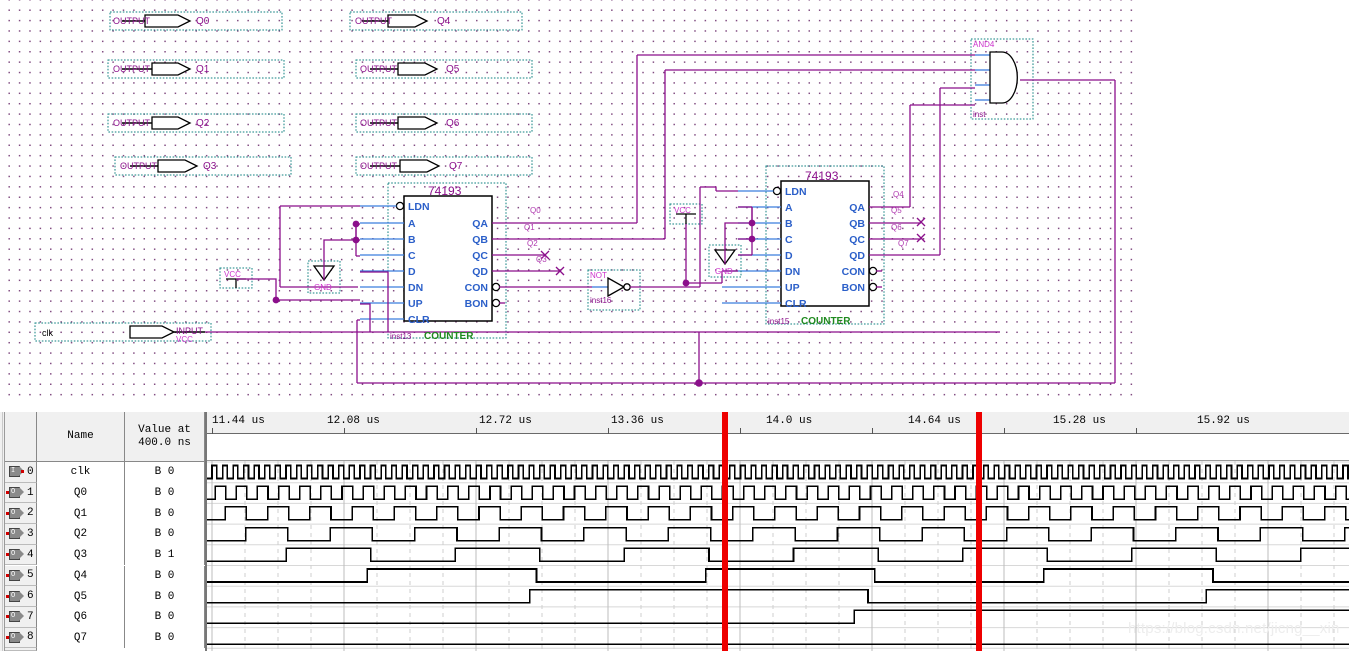 The image size is (1349, 651). What do you see at coordinates (456, 166) in the screenshot?
I see `port-name-Q7: Q7` at bounding box center [456, 166].